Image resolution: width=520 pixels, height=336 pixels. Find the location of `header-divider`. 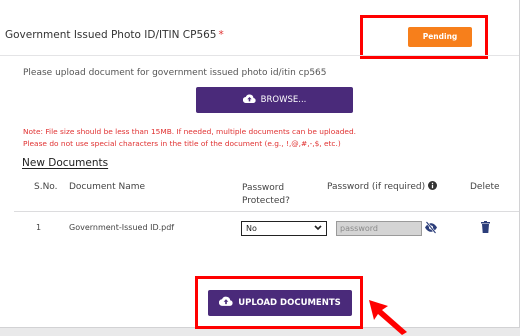

header-divider is located at coordinates (259, 55).